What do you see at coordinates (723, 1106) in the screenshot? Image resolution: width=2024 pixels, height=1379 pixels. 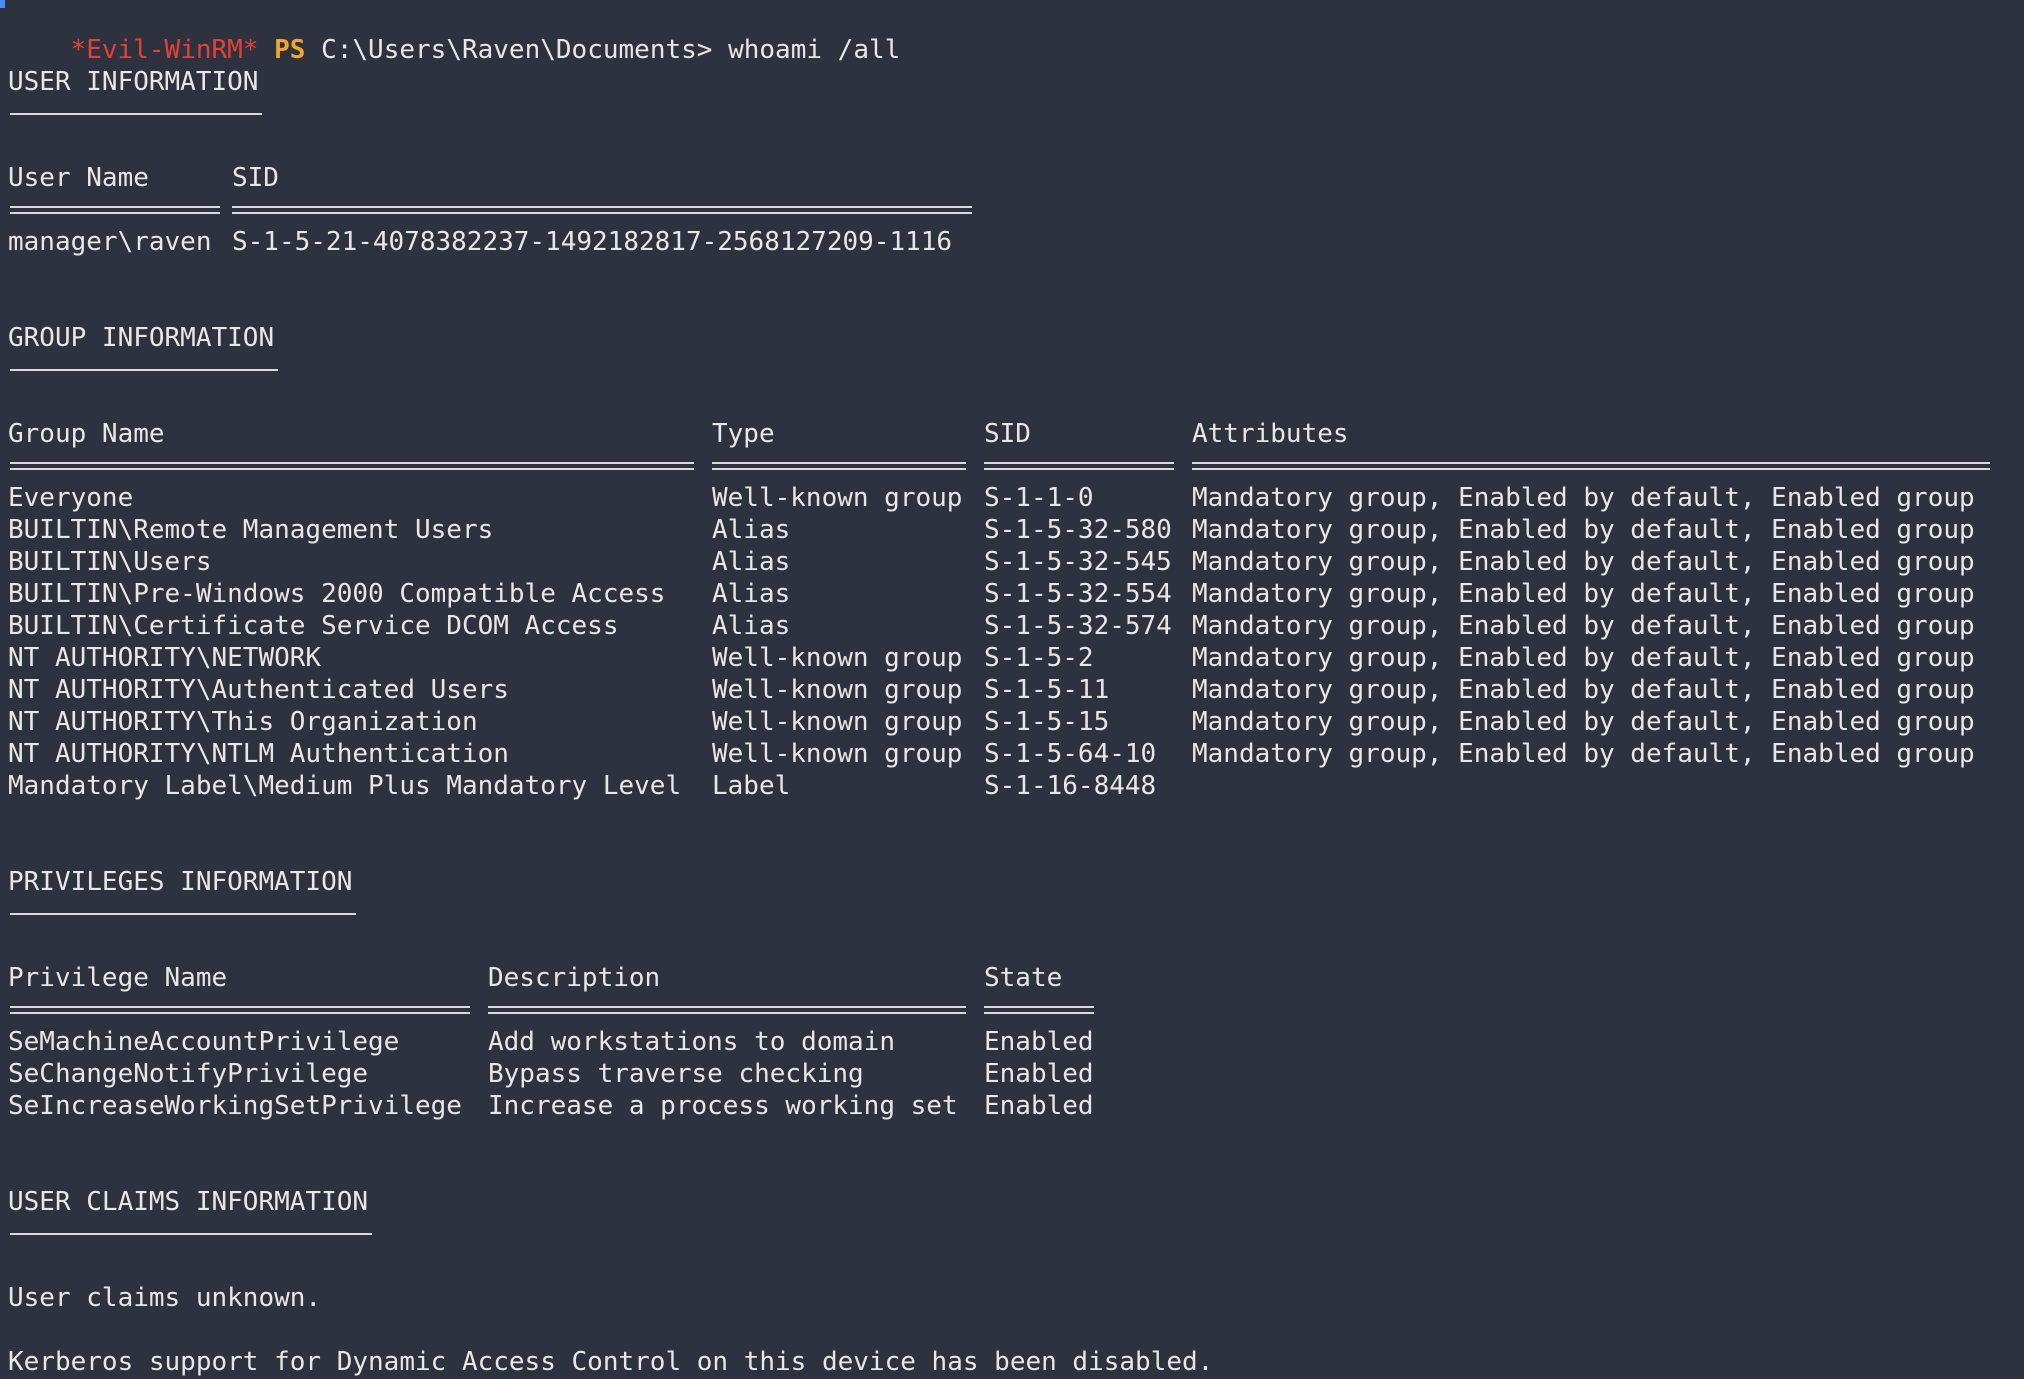 I see `privilege-description: Increase a process working set` at bounding box center [723, 1106].